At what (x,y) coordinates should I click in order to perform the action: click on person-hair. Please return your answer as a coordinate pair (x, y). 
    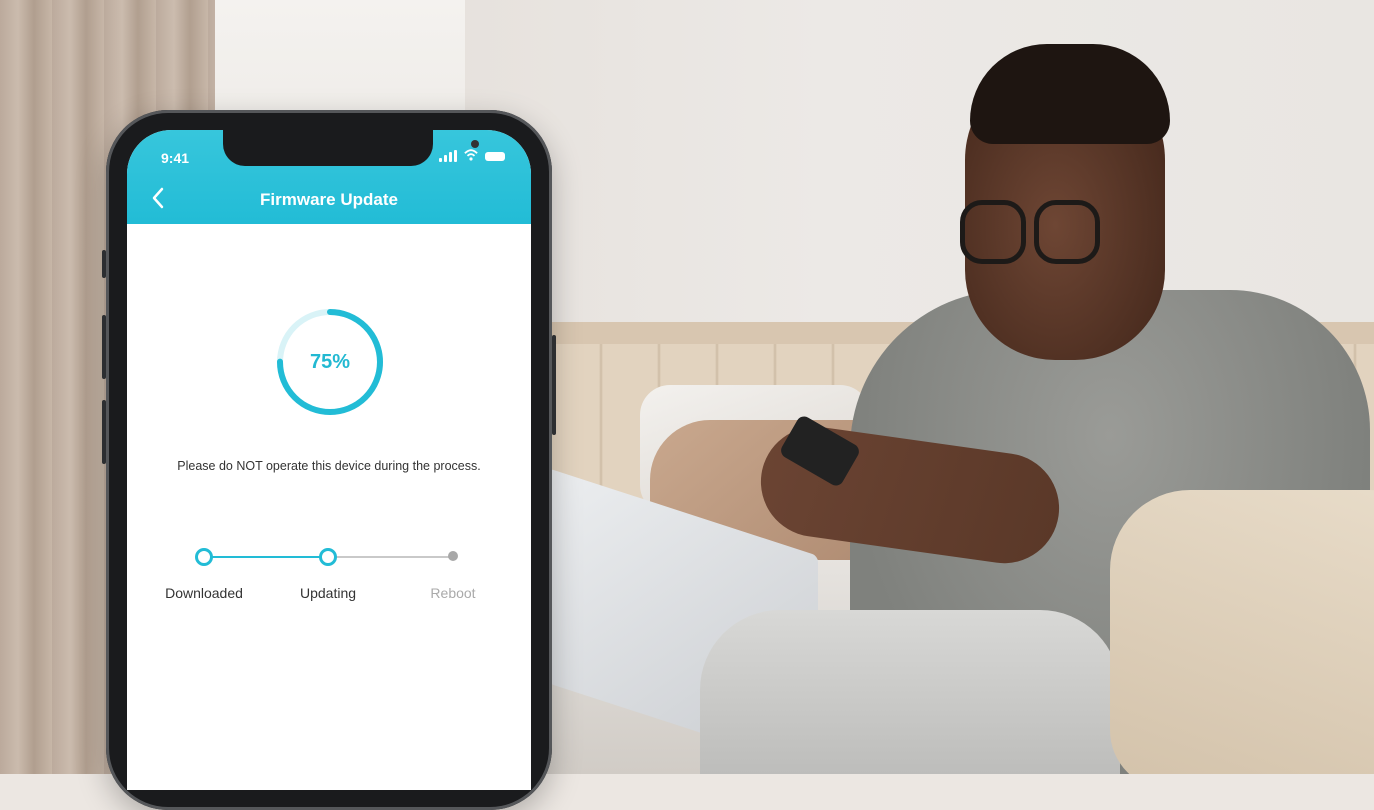
    Looking at the image, I should click on (1070, 94).